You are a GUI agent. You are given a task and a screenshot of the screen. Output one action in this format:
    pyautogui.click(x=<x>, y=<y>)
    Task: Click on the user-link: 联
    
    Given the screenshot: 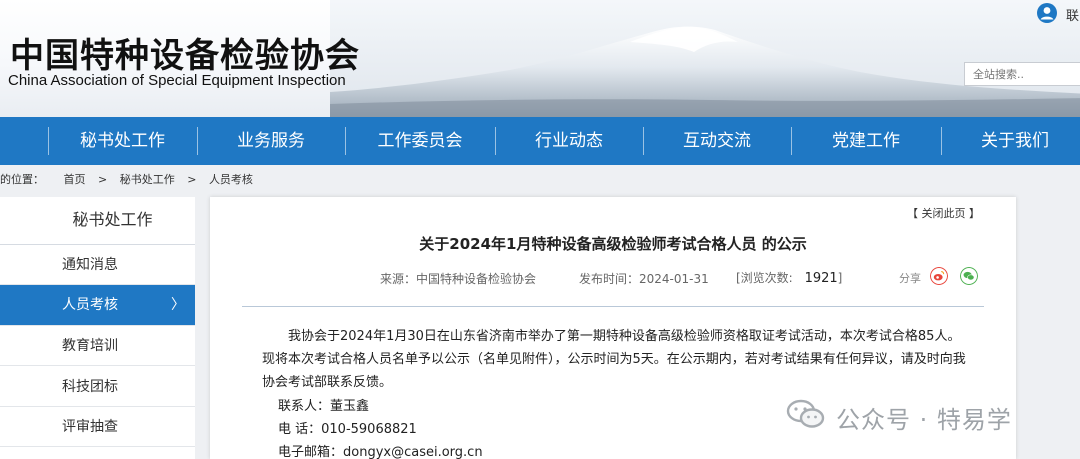 What is the action you would take?
    pyautogui.click(x=1072, y=14)
    